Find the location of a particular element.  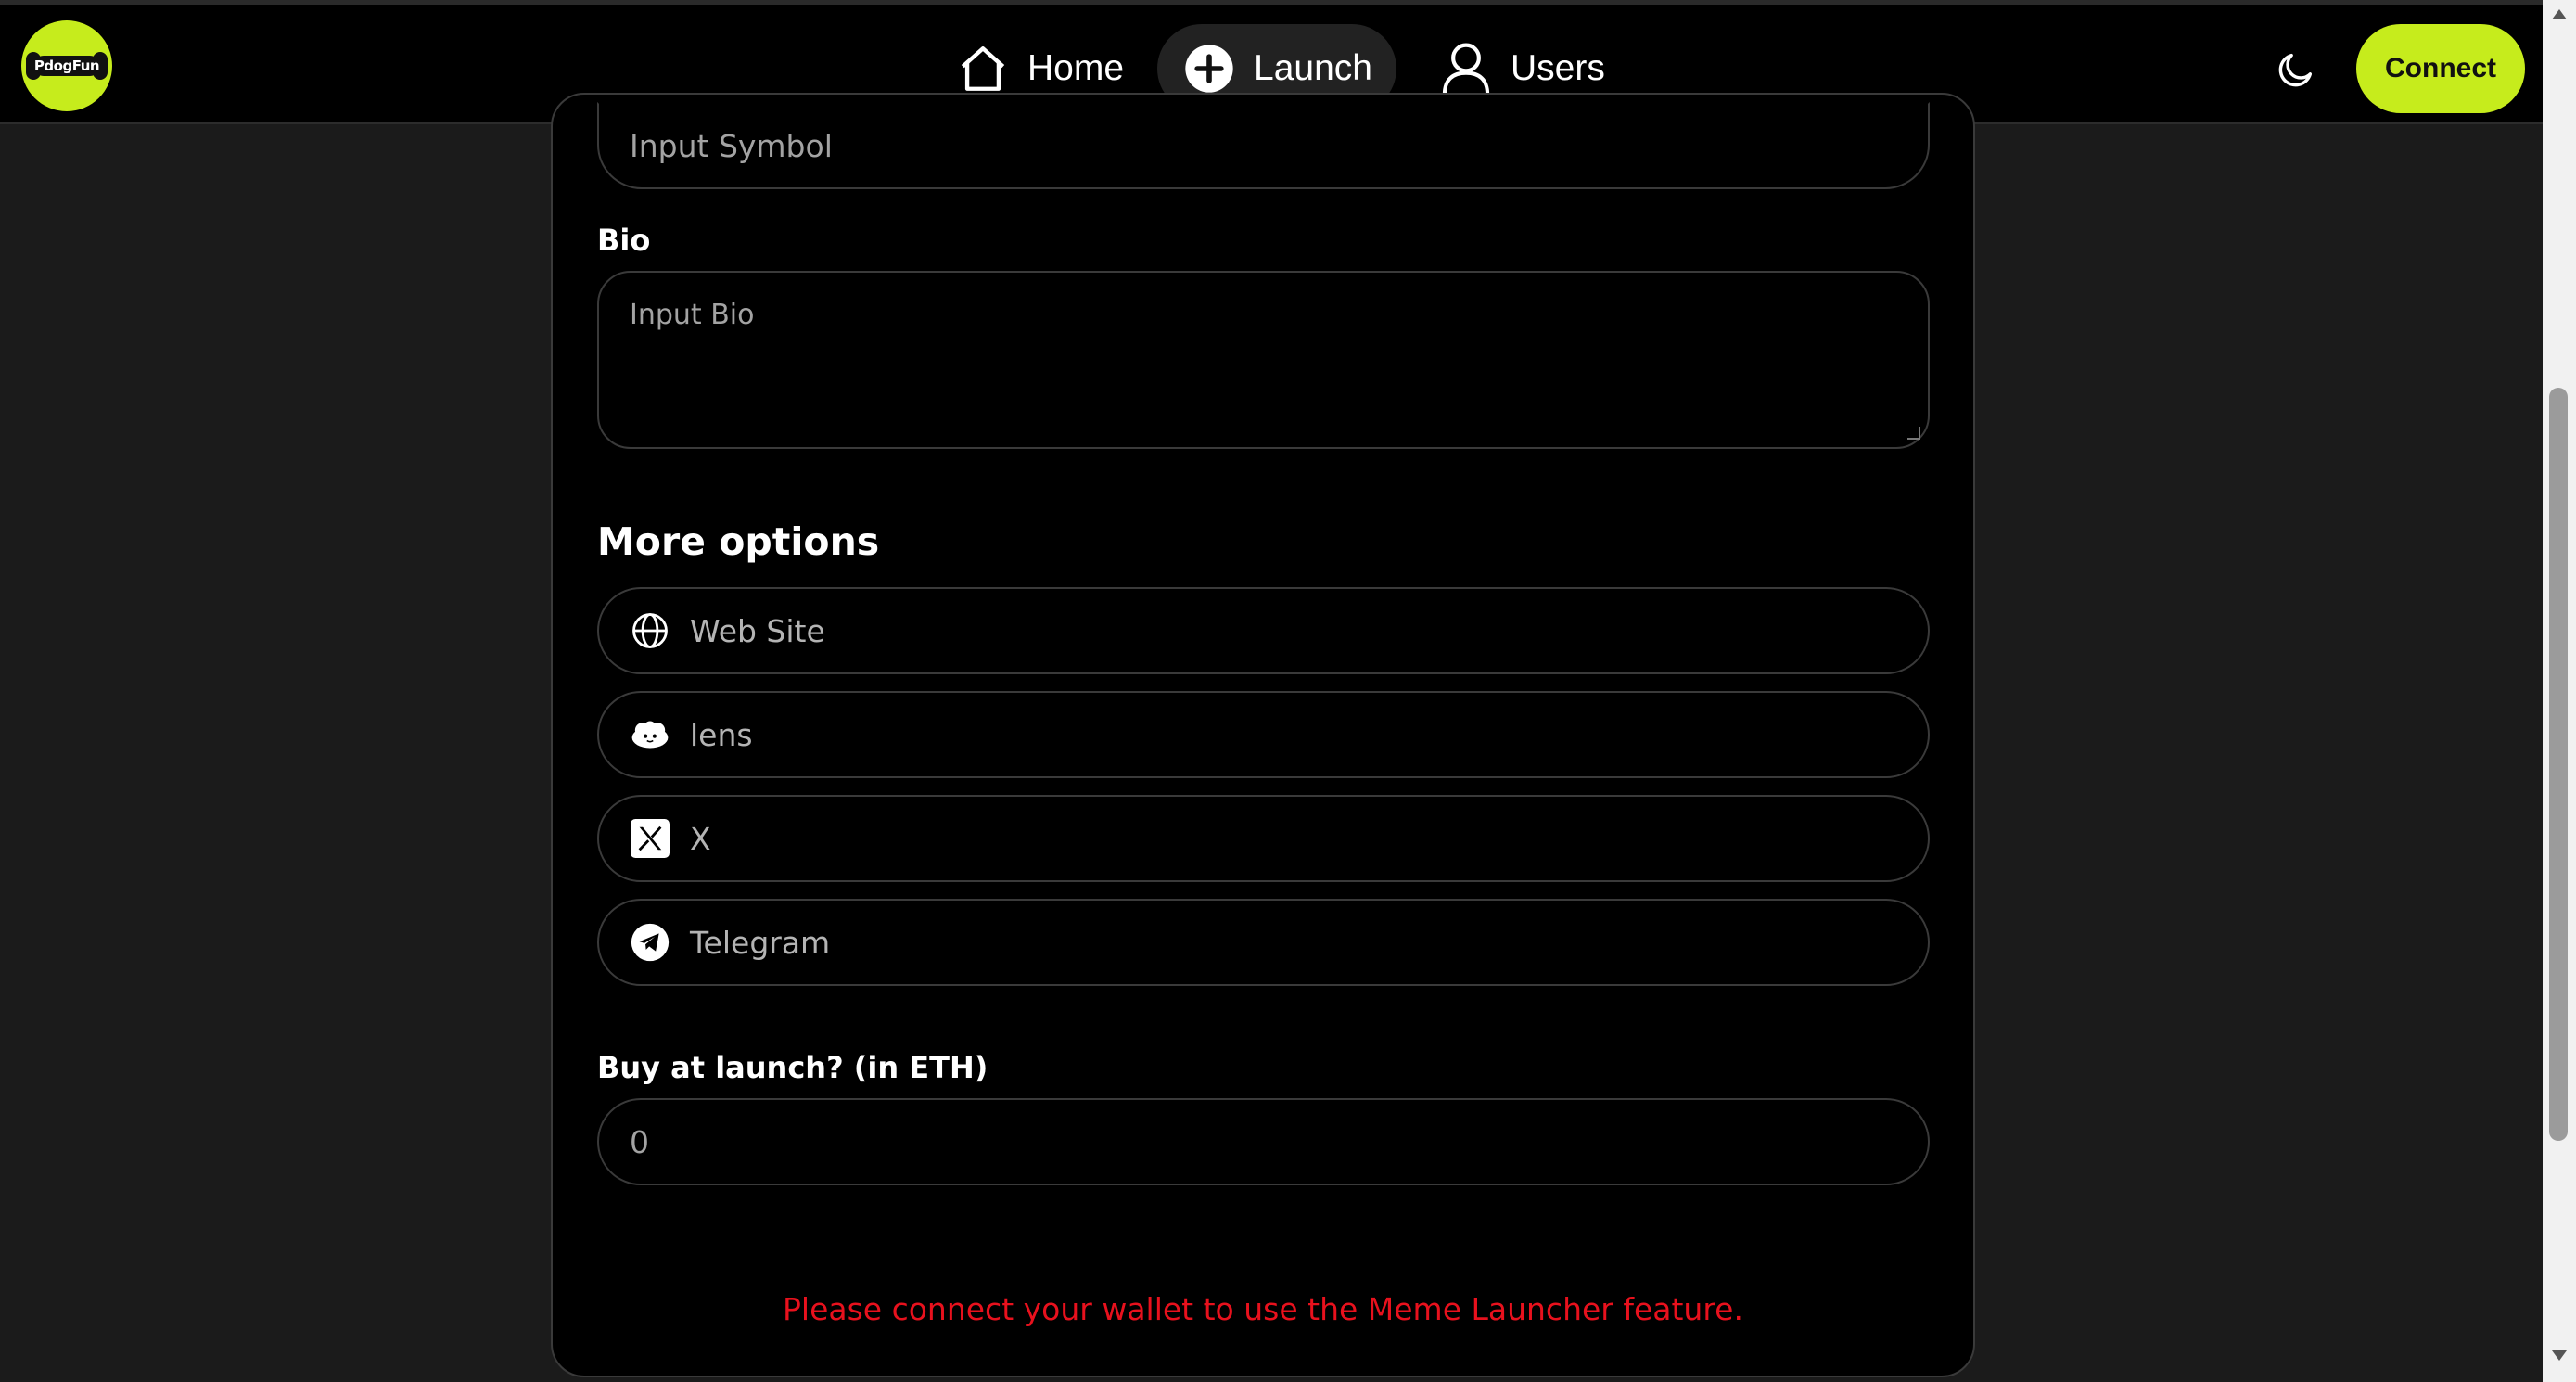

scrollbar-thumb is located at coordinates (2558, 764).